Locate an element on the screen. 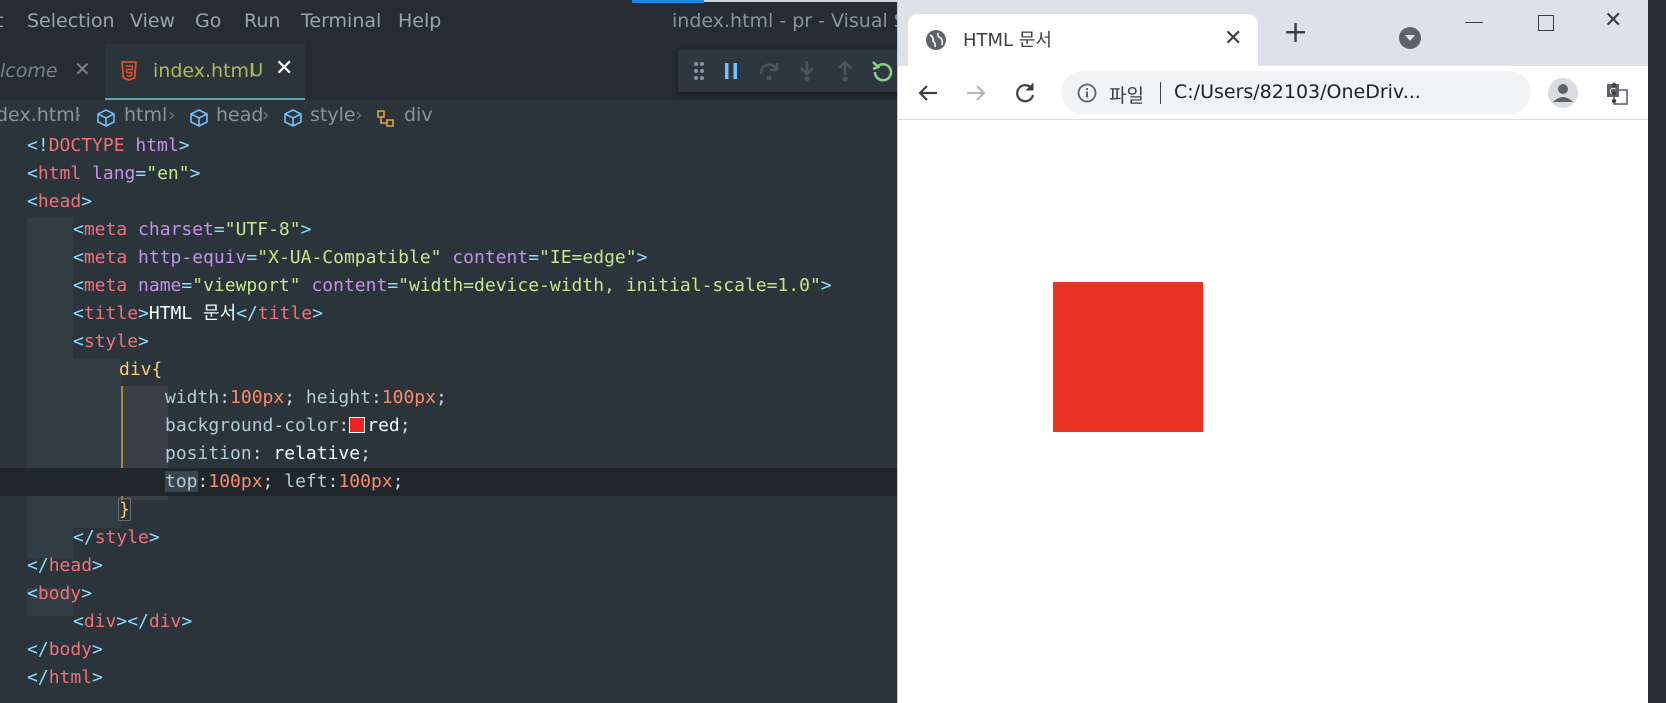  step-over-icon is located at coordinates (769, 71).